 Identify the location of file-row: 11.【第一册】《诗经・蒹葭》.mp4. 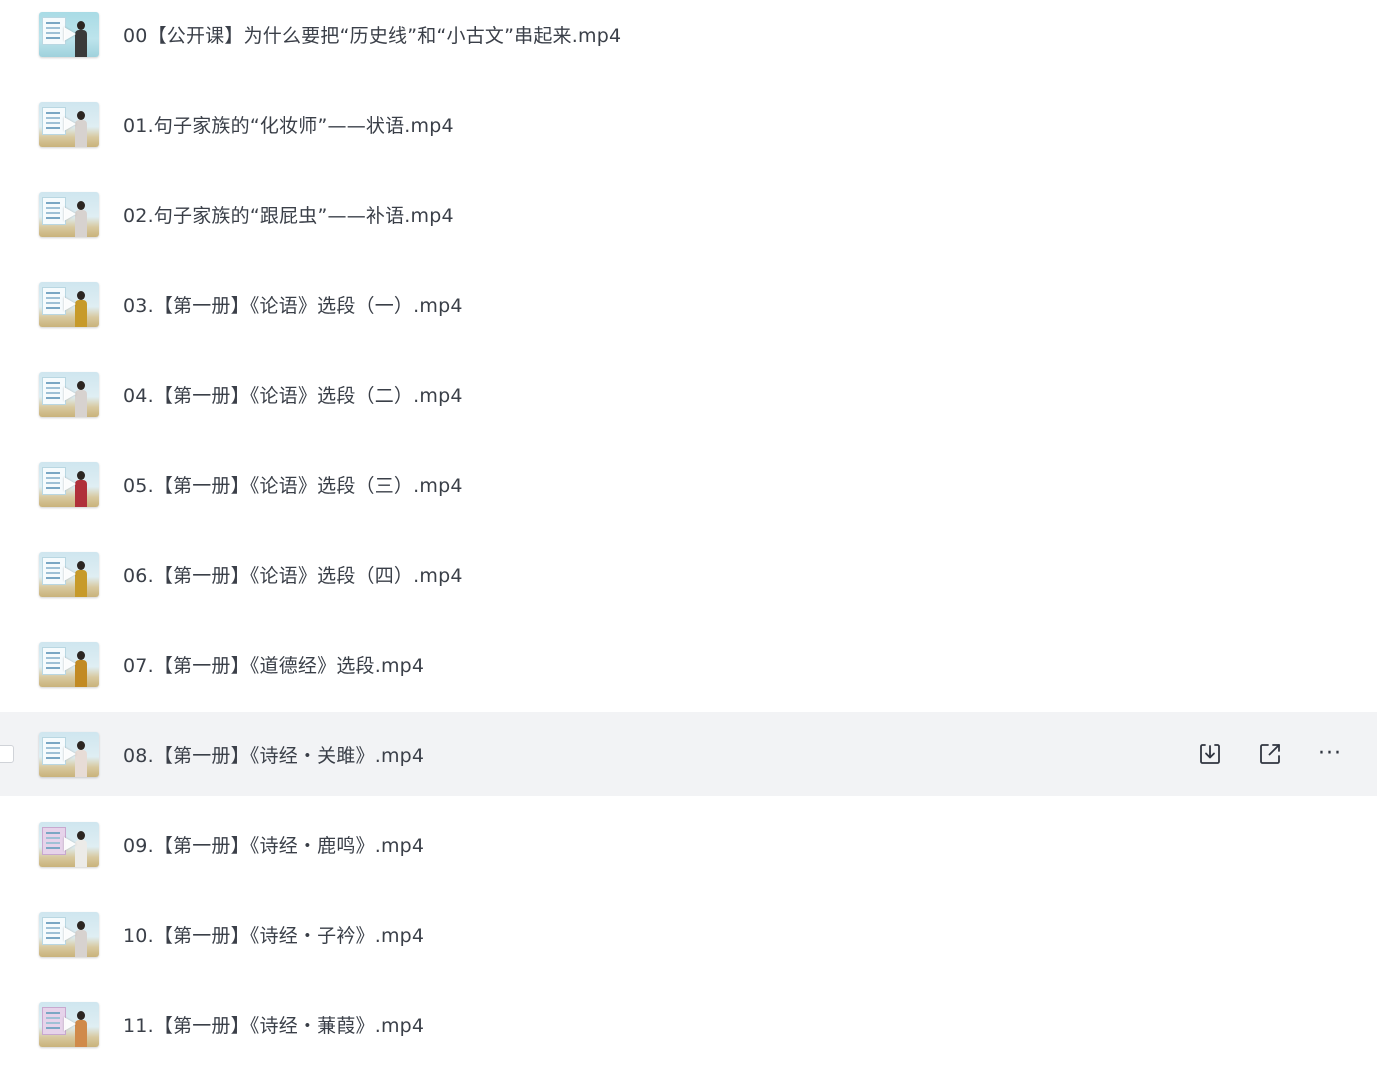
(688, 1024).